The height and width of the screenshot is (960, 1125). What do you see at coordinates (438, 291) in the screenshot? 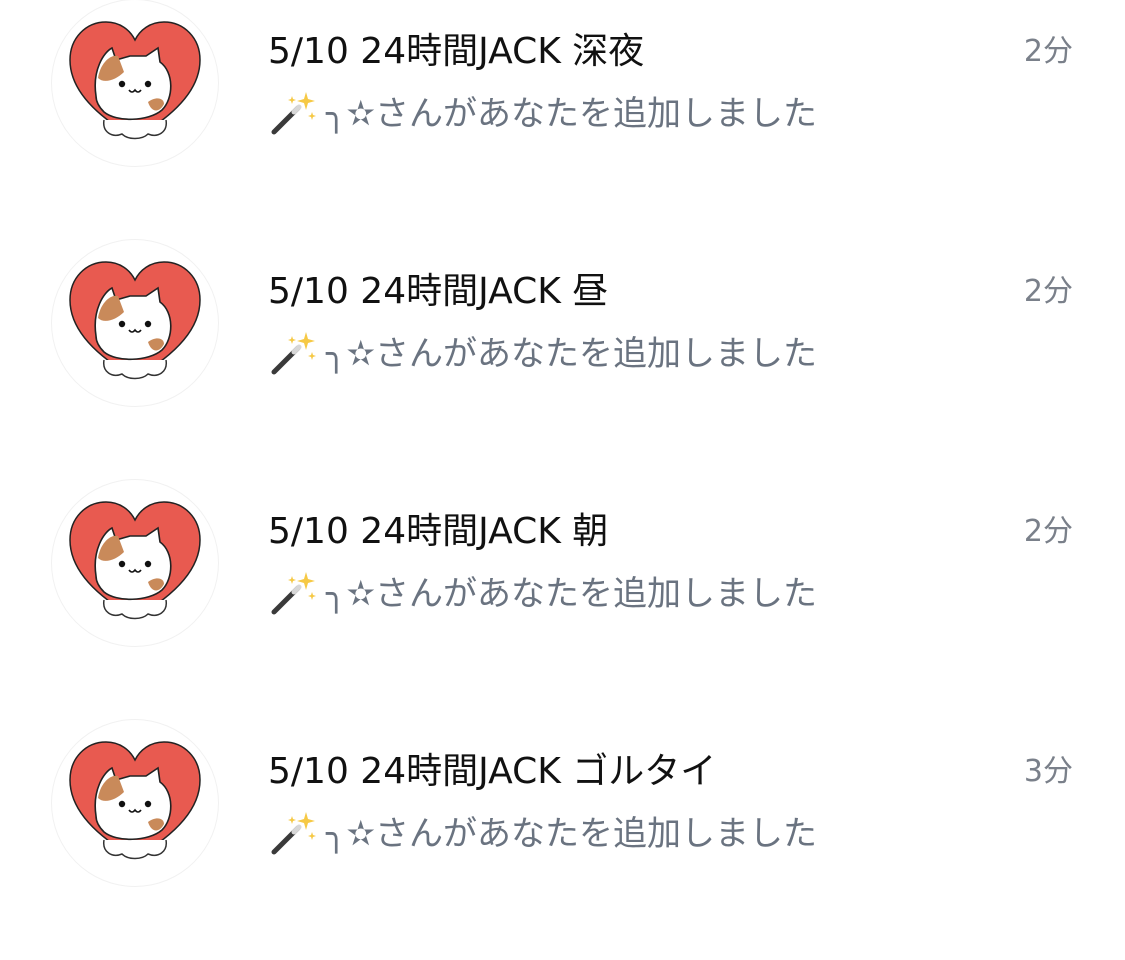
I see `chat-title: 5/10 24時間JACK 昼` at bounding box center [438, 291].